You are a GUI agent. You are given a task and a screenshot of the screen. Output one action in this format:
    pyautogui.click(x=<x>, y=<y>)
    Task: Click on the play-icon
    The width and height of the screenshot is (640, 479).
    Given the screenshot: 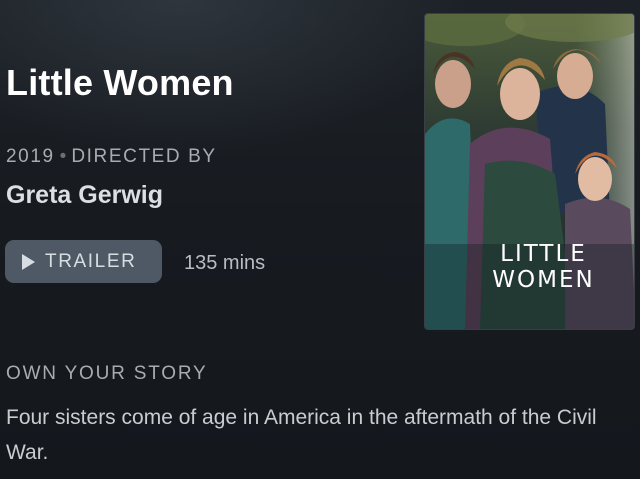 What is the action you would take?
    pyautogui.click(x=28, y=261)
    